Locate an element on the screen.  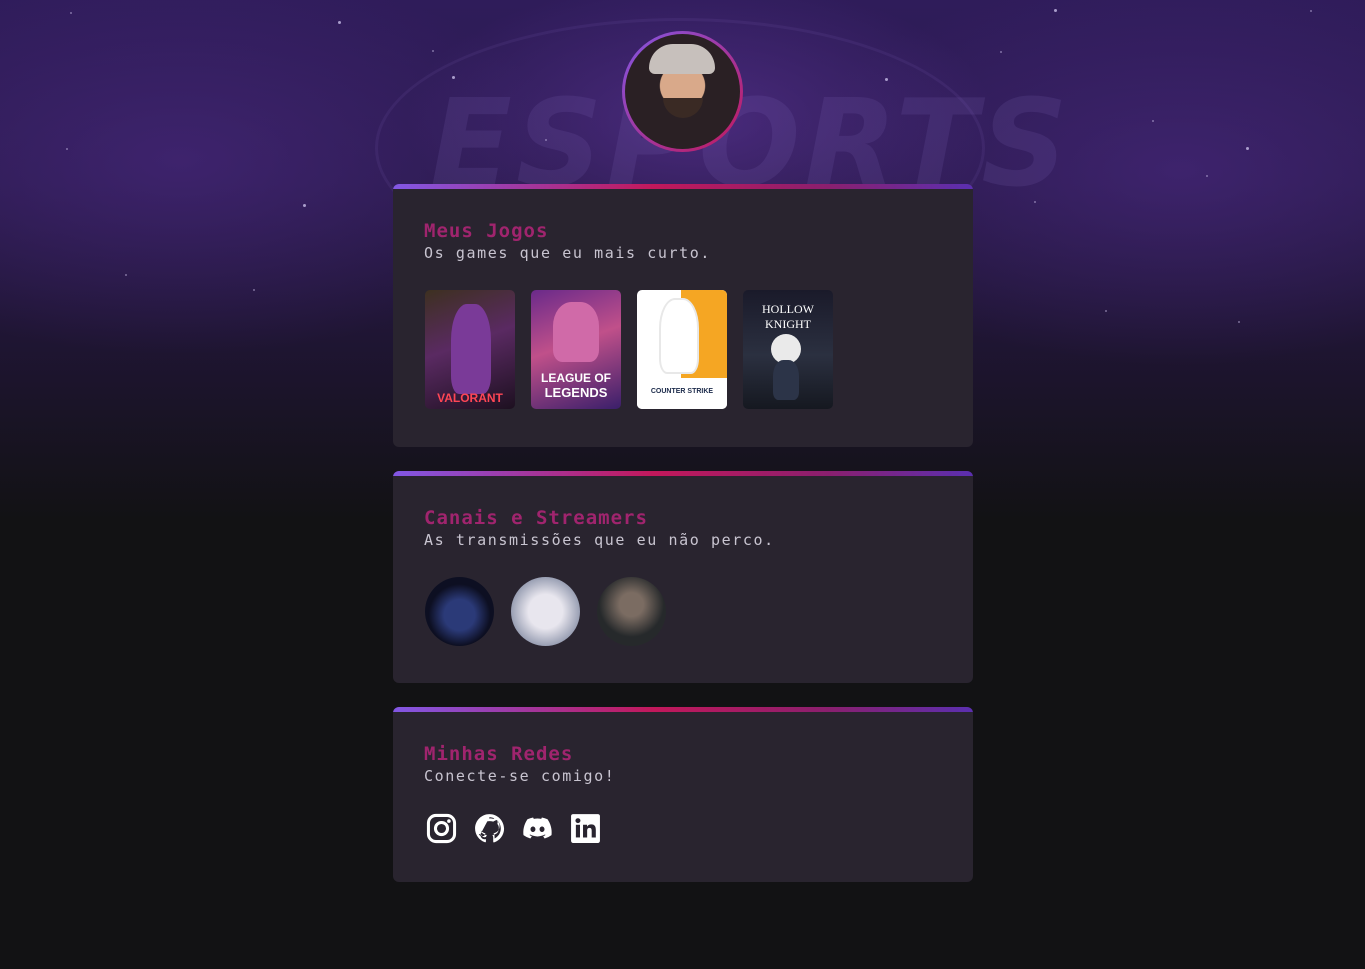
linkedin-icon is located at coordinates (585, 828).